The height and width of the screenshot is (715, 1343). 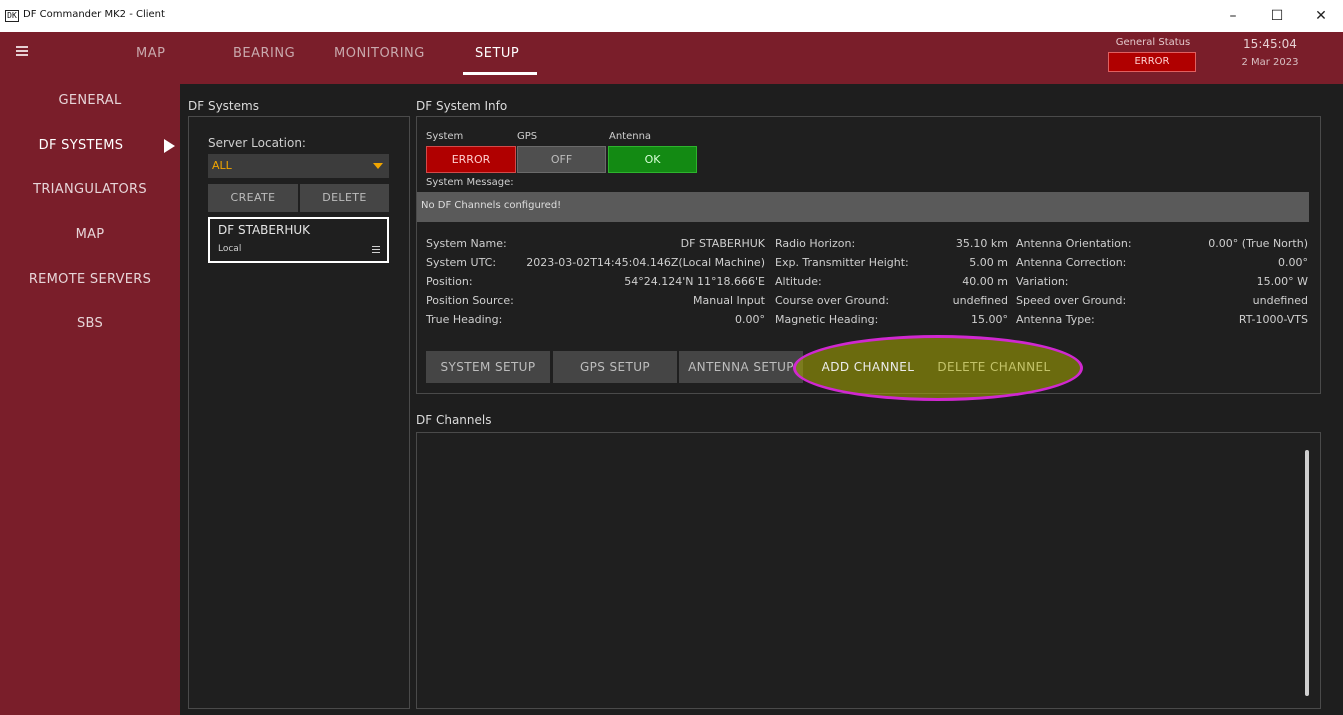 I want to click on system-message-bar: No DF Channels configured!, so click(x=863, y=207).